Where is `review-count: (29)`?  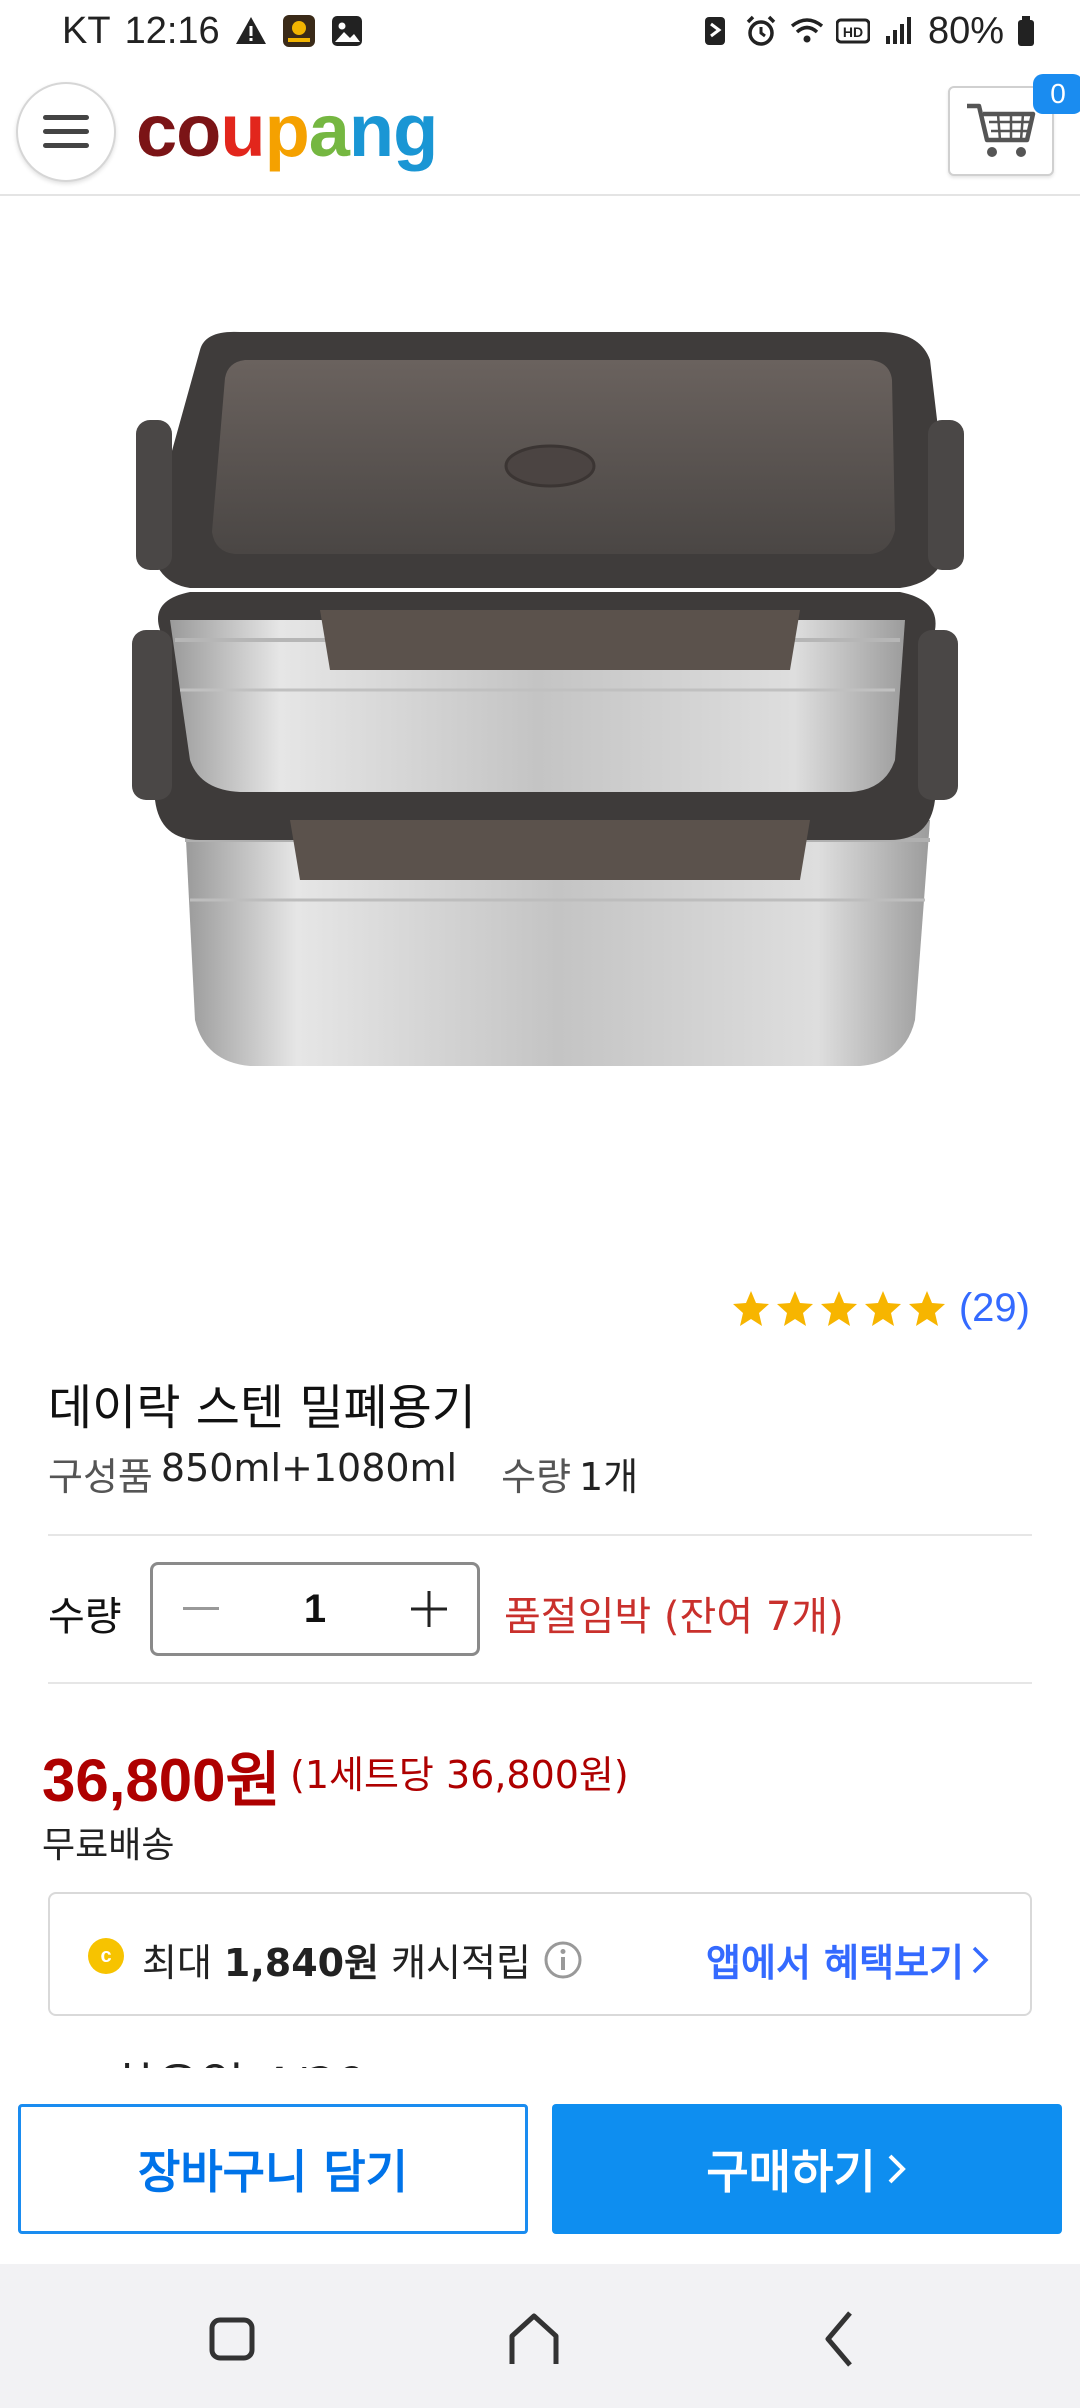
review-count: (29) is located at coordinates (994, 1308).